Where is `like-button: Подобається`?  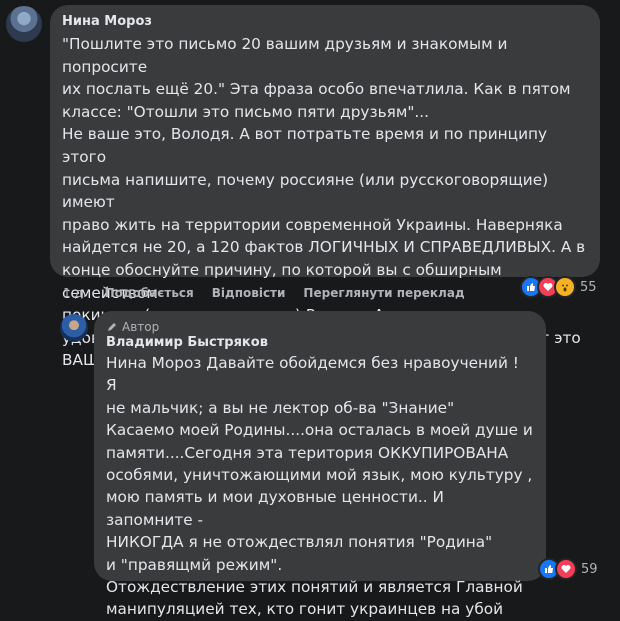 like-button: Подобається is located at coordinates (149, 293).